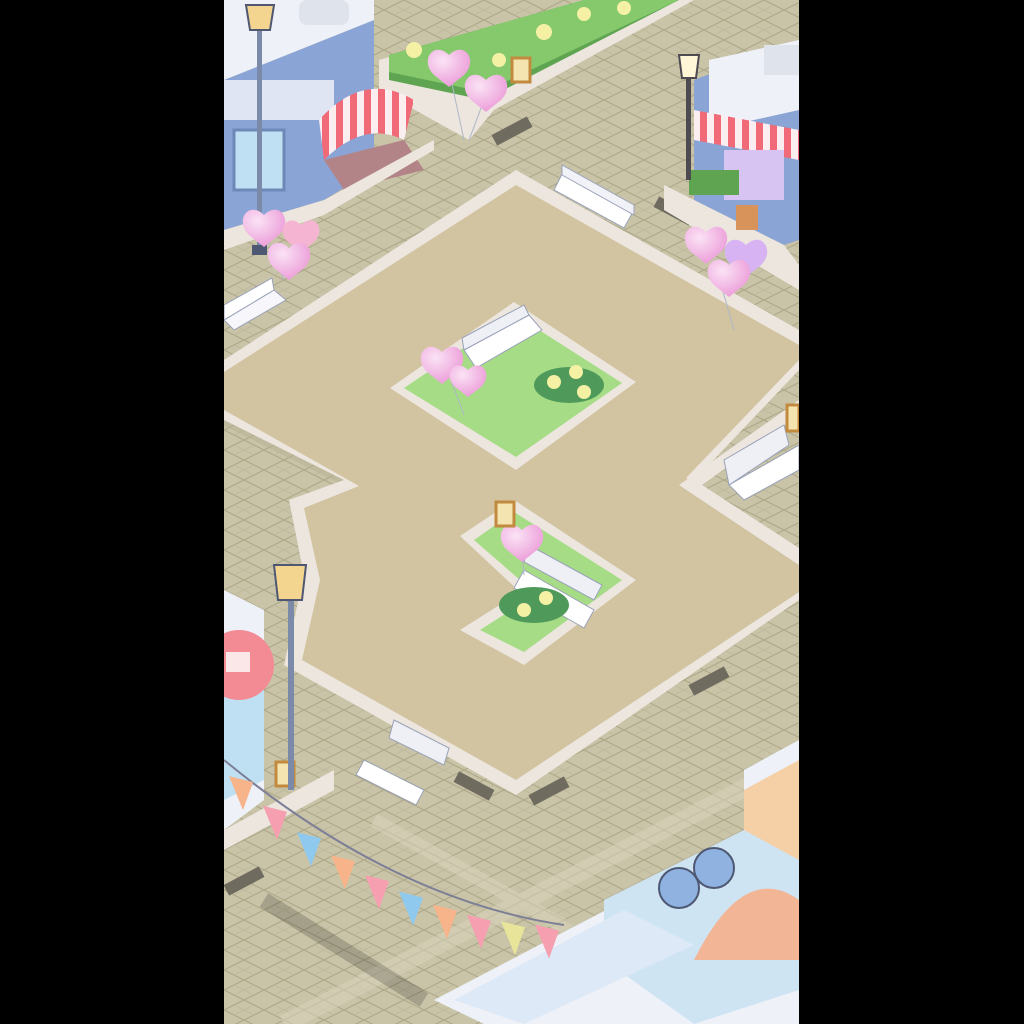 The width and height of the screenshot is (1024, 1024). I want to click on menu-signboard-icon, so click(747, 217).